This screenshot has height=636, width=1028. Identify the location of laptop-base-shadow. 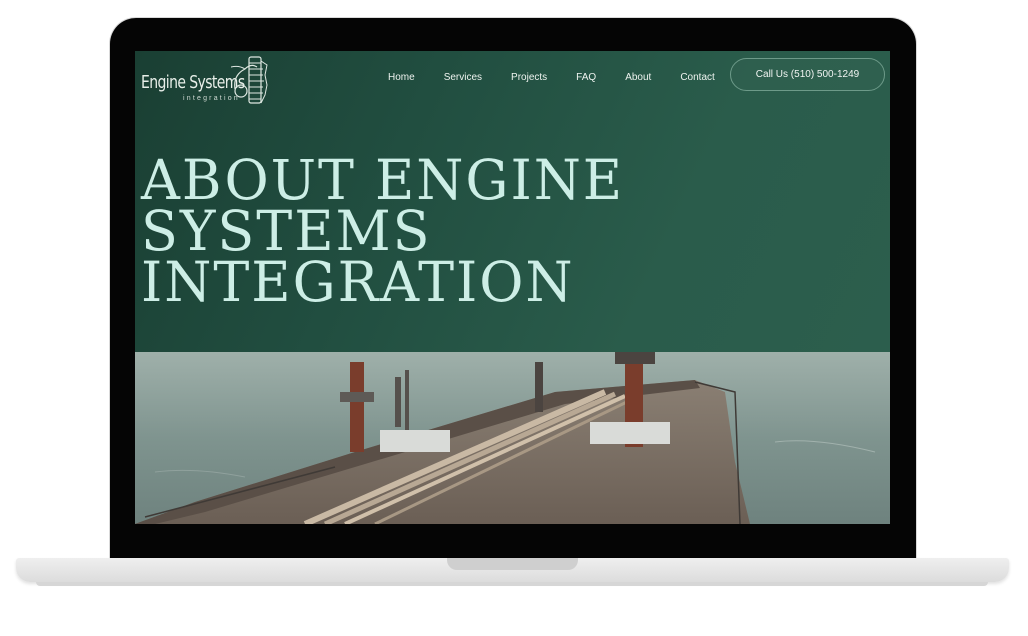
(512, 584).